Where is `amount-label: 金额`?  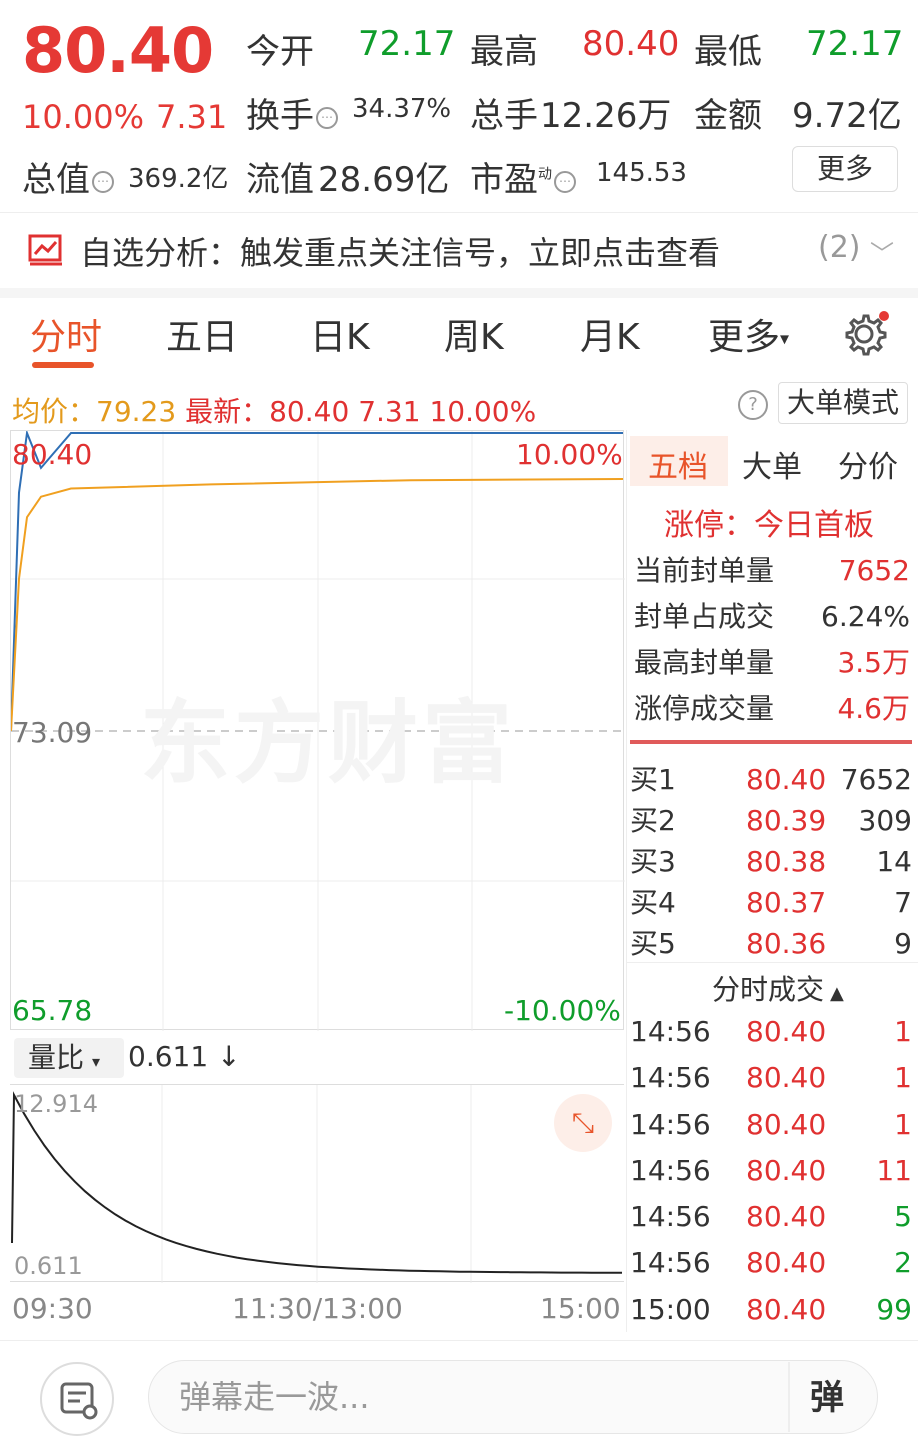
amount-label: 金额 is located at coordinates (728, 116).